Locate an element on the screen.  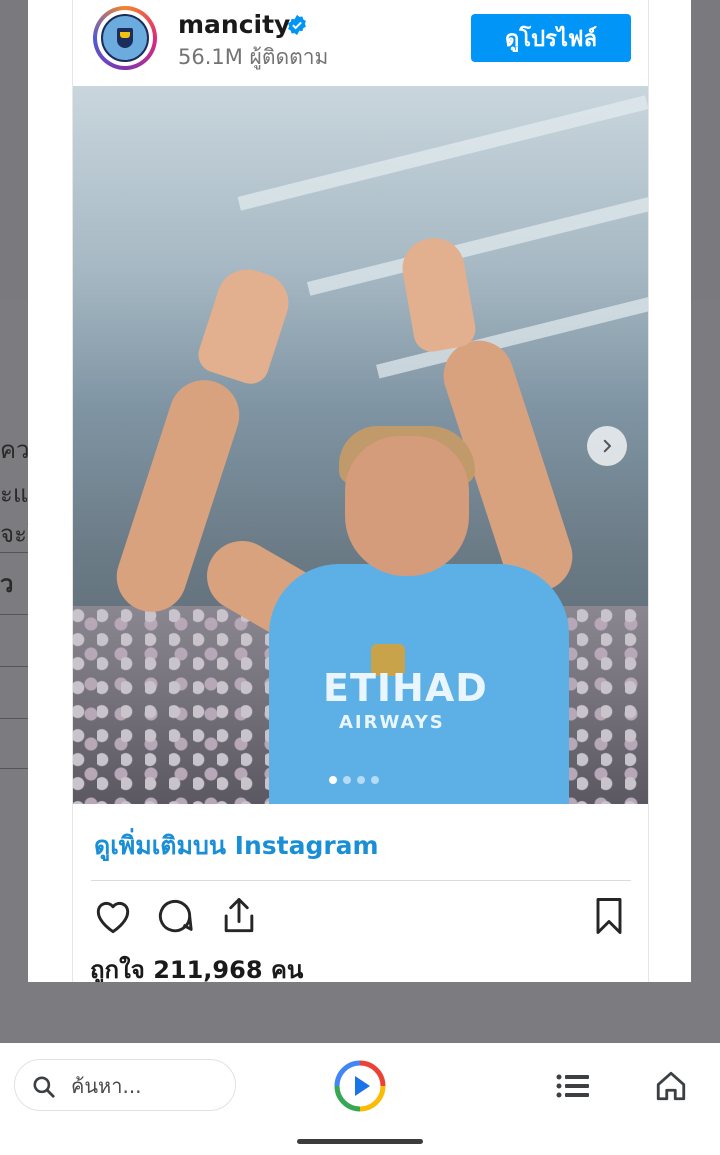
search-input is located at coordinates (146, 1086).